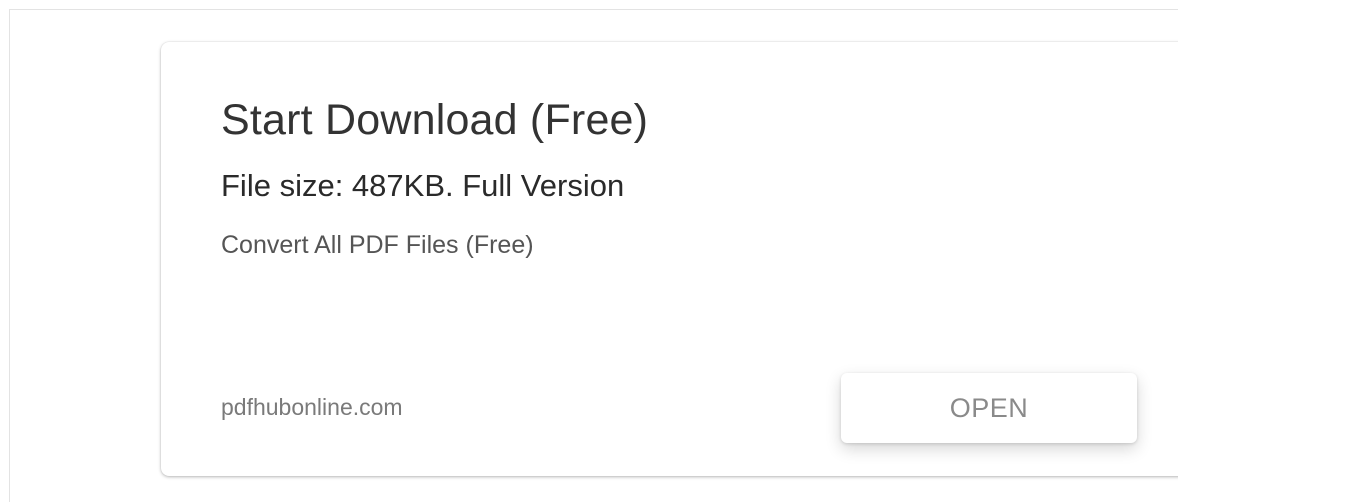 The image size is (1351, 502). I want to click on ad-headline: Start Download (Free), so click(434, 120).